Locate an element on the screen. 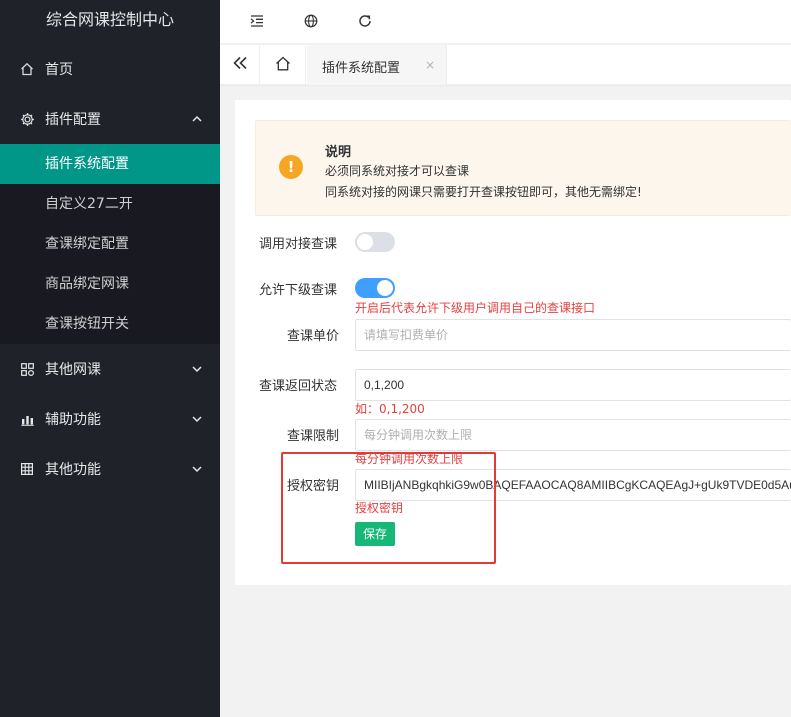  auth-key-hint: 授权密钥 is located at coordinates (379, 508).